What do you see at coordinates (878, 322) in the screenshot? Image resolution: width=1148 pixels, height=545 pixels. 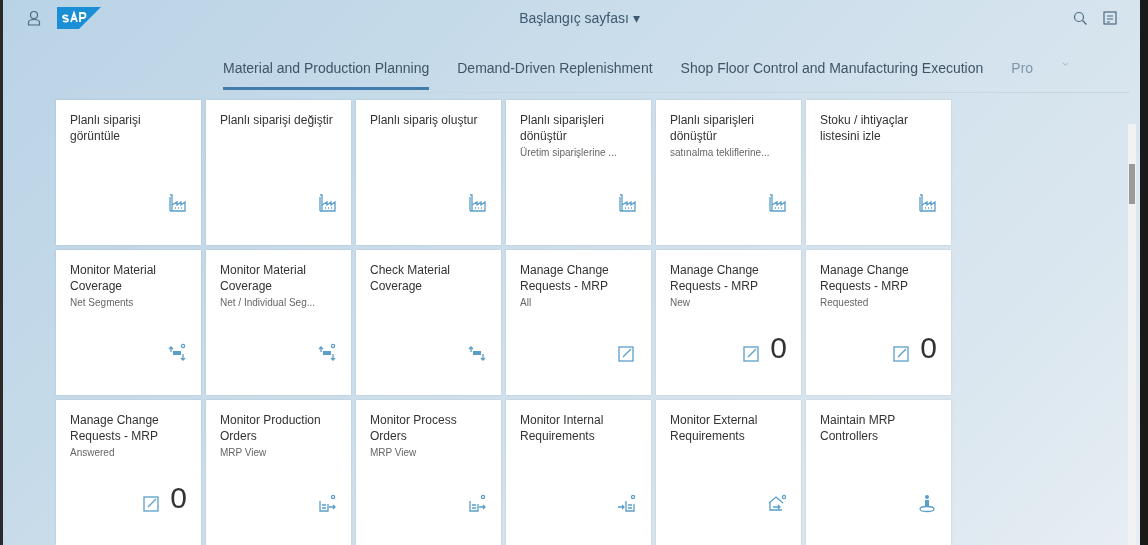 I see `app-tile: Manage Change Requests - MRP Requested 0` at bounding box center [878, 322].